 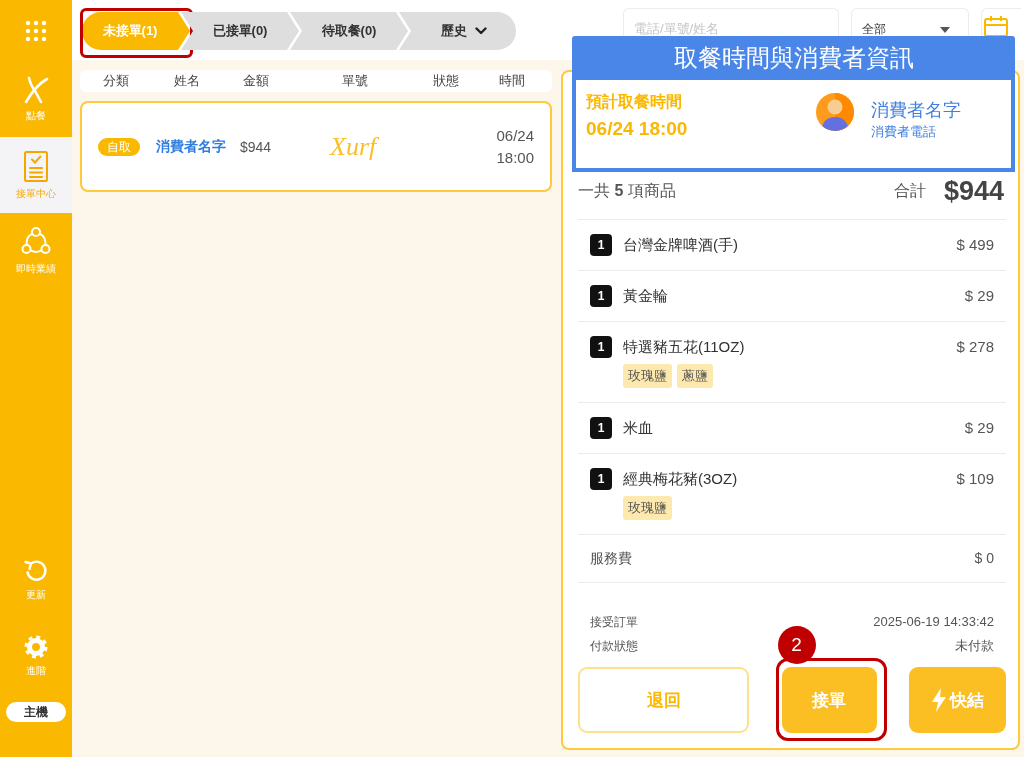 What do you see at coordinates (515, 157) in the screenshot?
I see `order-time: 18:00` at bounding box center [515, 157].